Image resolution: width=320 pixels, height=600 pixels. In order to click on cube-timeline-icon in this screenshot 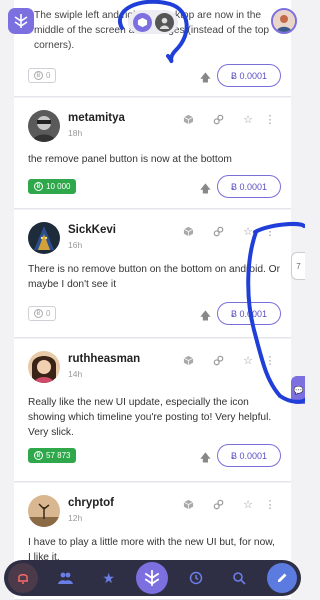, I will do `click(142, 22)`.